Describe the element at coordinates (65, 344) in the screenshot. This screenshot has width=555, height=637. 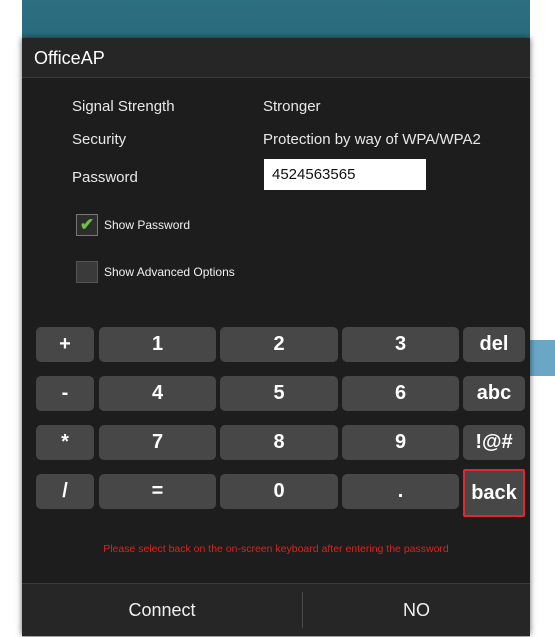
I see `key-plus: +` at that location.